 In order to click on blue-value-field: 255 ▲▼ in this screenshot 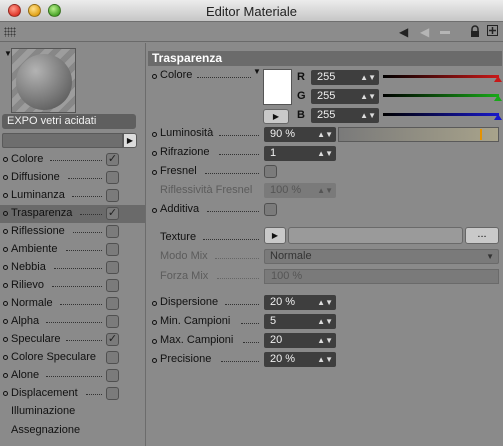, I will do `click(345, 115)`.